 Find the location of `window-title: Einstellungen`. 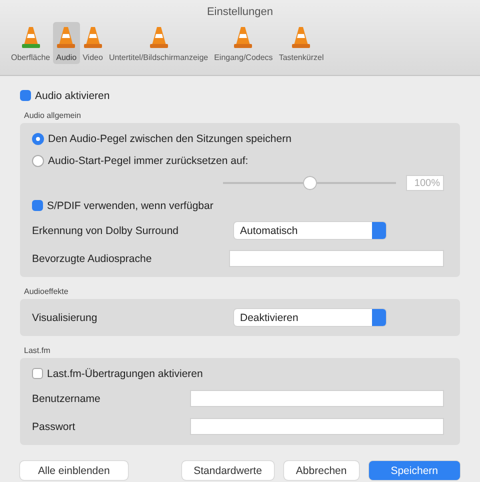

window-title: Einstellungen is located at coordinates (240, 12).